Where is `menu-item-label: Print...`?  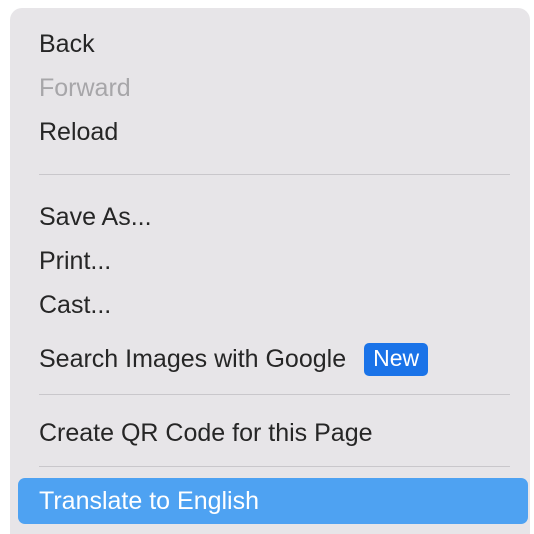
menu-item-label: Print... is located at coordinates (75, 260).